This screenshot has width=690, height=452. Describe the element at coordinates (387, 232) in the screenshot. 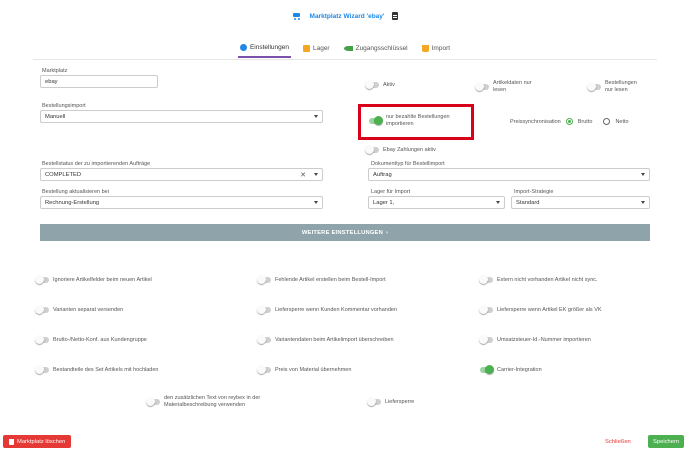

I see `chevron-right-icon: ›` at that location.